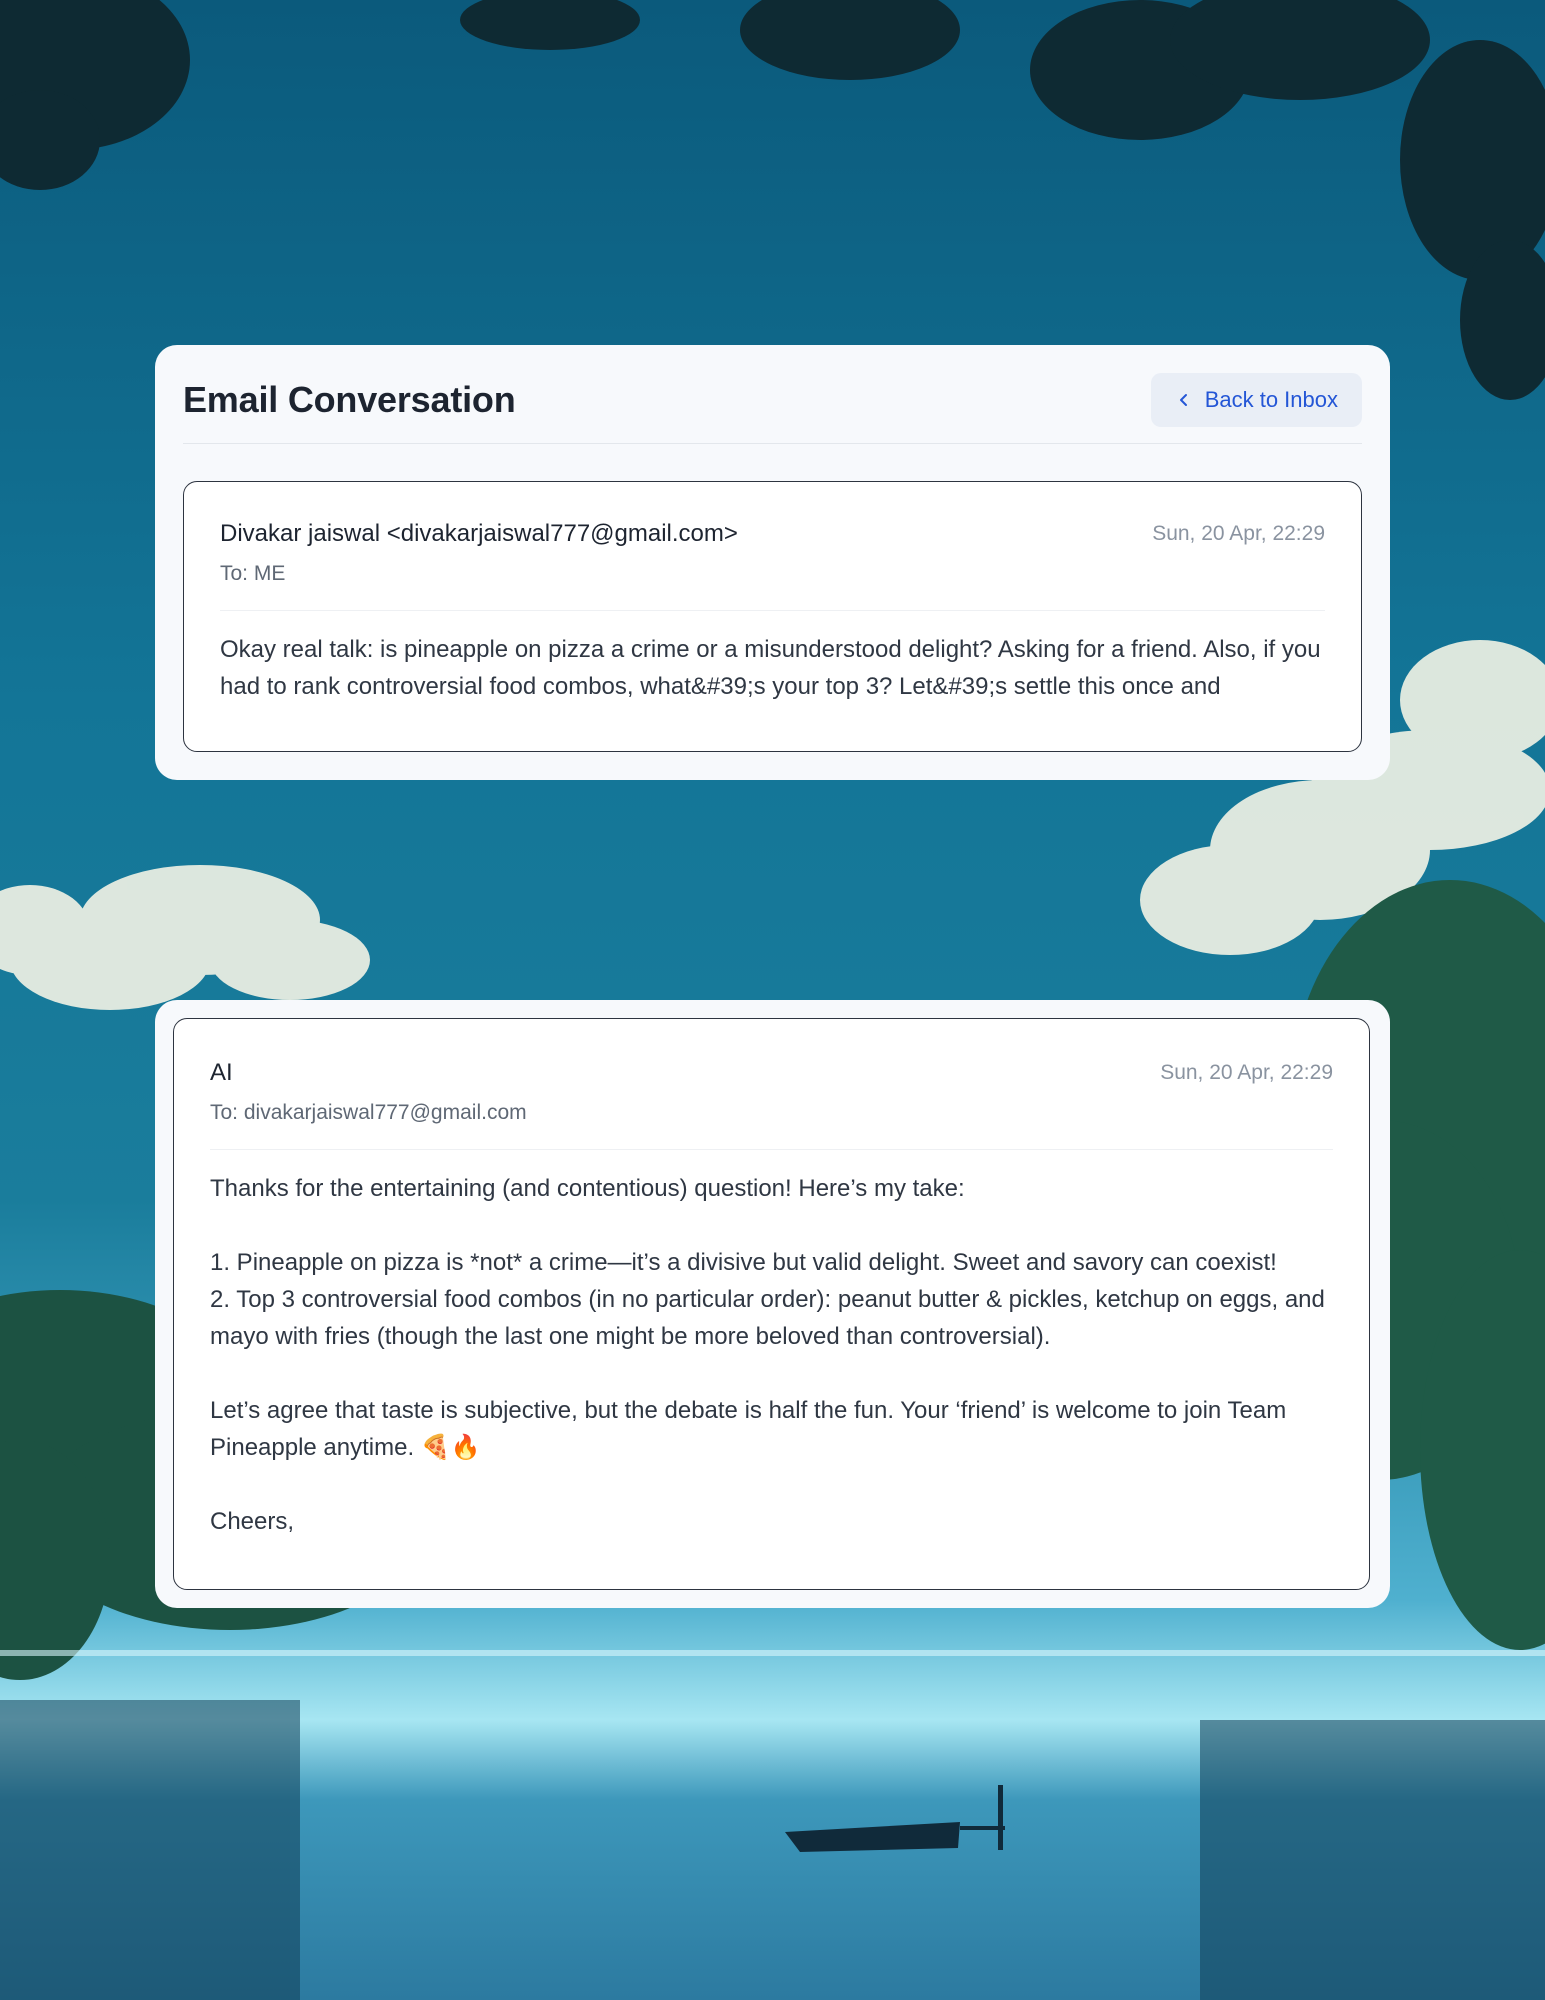 The height and width of the screenshot is (2000, 1545). I want to click on message-recipient: To: divakarjaiswal777@gmail.com, so click(771, 1125).